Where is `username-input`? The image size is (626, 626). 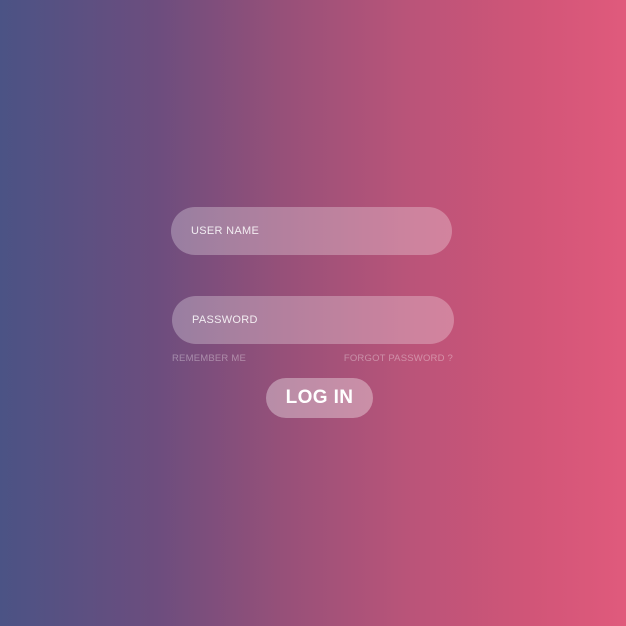
username-input is located at coordinates (311, 231).